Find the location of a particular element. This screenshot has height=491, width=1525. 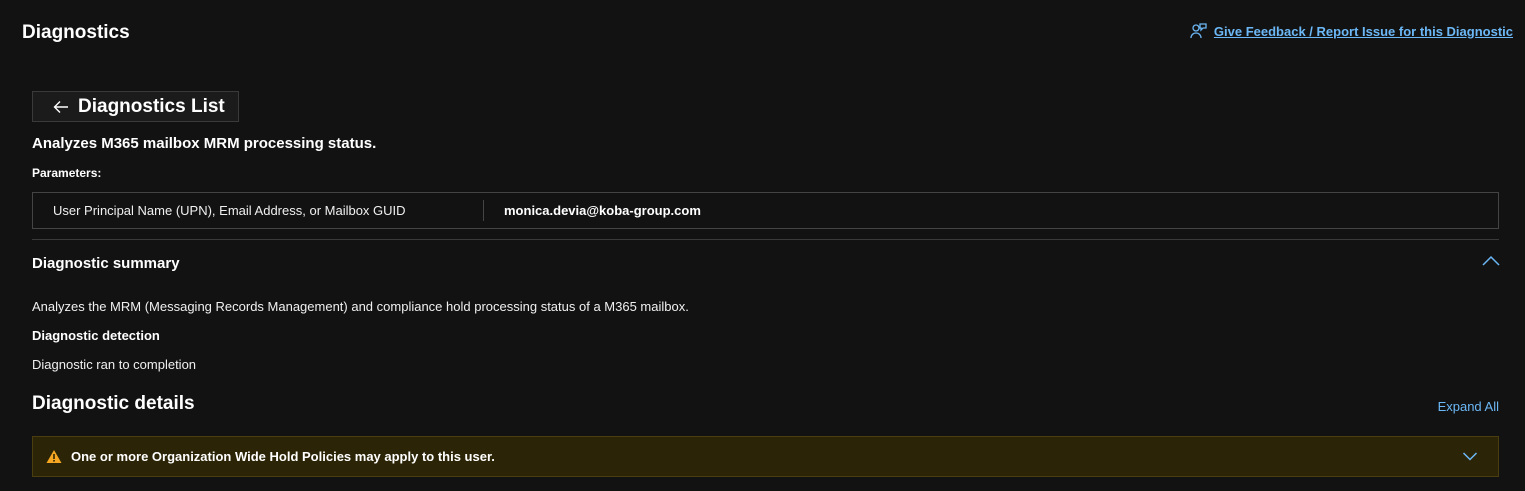

diagnostics-list-button: Diagnostics List is located at coordinates (135, 106).